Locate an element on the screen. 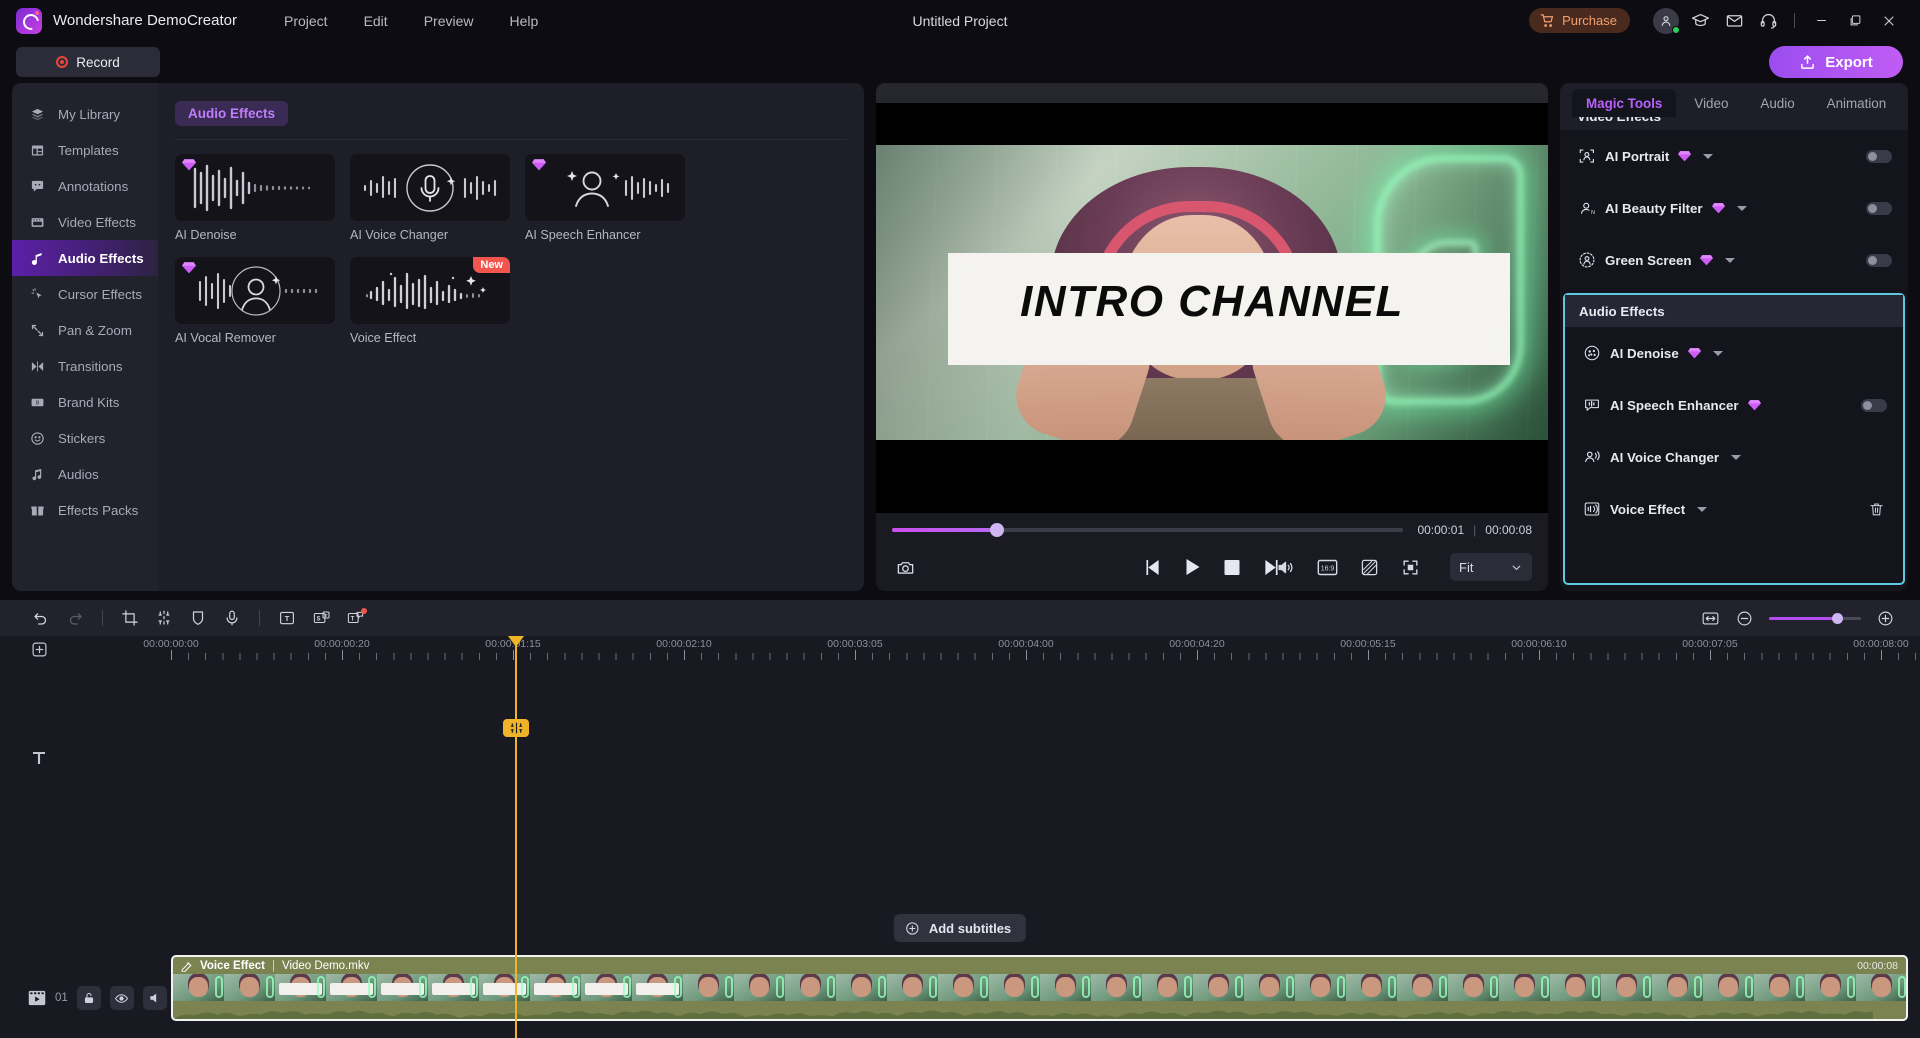 The image size is (1920, 1038). tab-audio: Audio is located at coordinates (1777, 103).